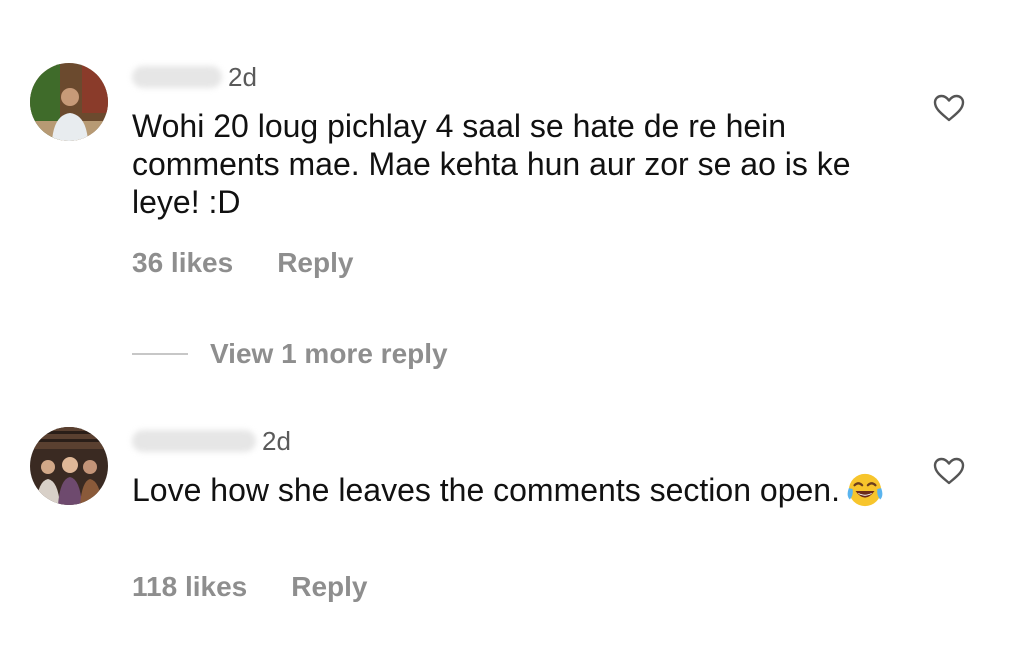  What do you see at coordinates (189, 587) in the screenshot?
I see `likes-count: 118 likes` at bounding box center [189, 587].